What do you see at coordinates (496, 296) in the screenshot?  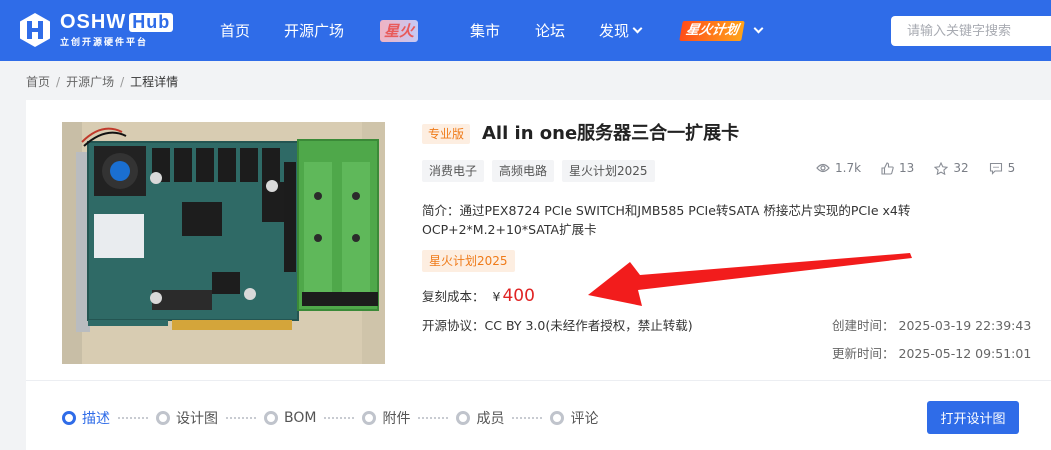 I see `currency-symbol: ¥` at bounding box center [496, 296].